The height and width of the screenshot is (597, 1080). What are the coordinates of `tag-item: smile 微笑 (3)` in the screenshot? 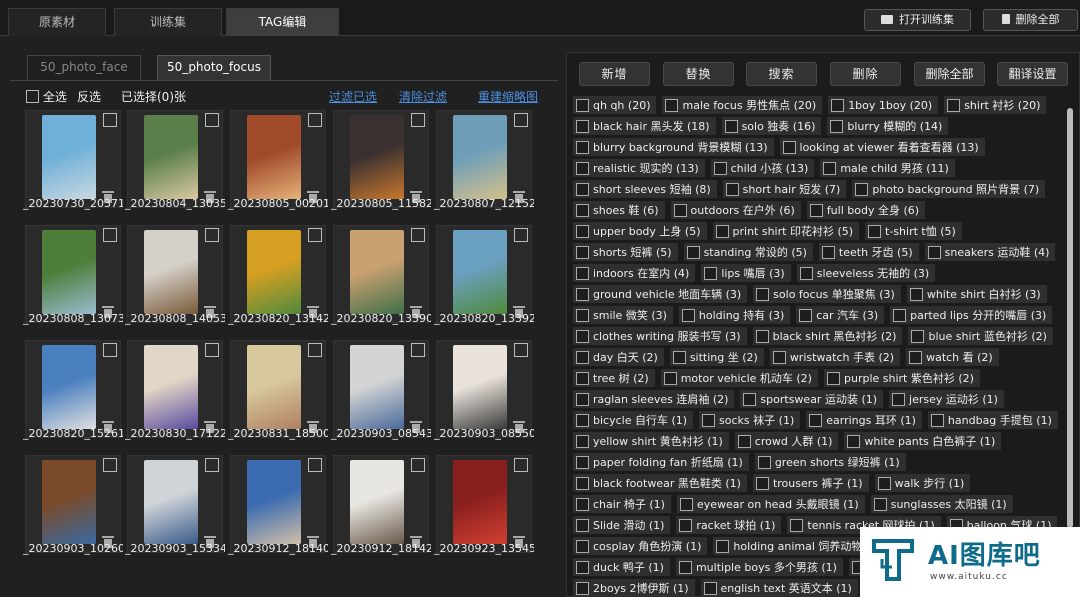 It's located at (623, 315).